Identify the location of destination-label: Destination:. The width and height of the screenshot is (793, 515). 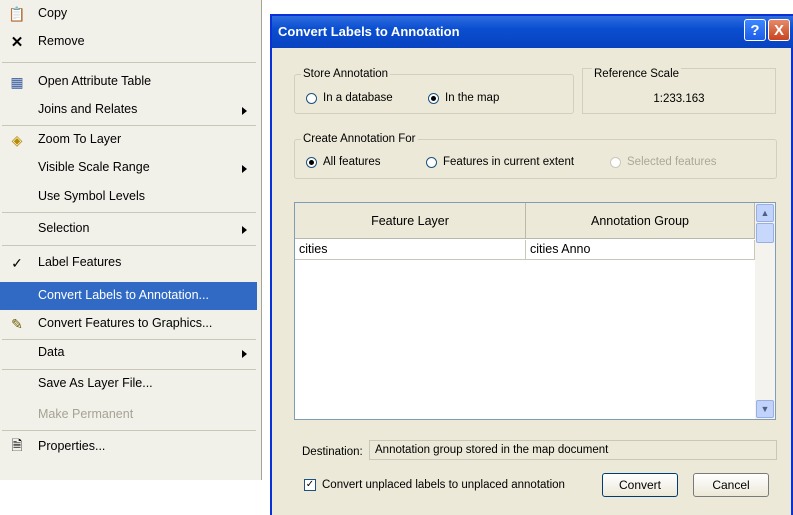
(332, 452).